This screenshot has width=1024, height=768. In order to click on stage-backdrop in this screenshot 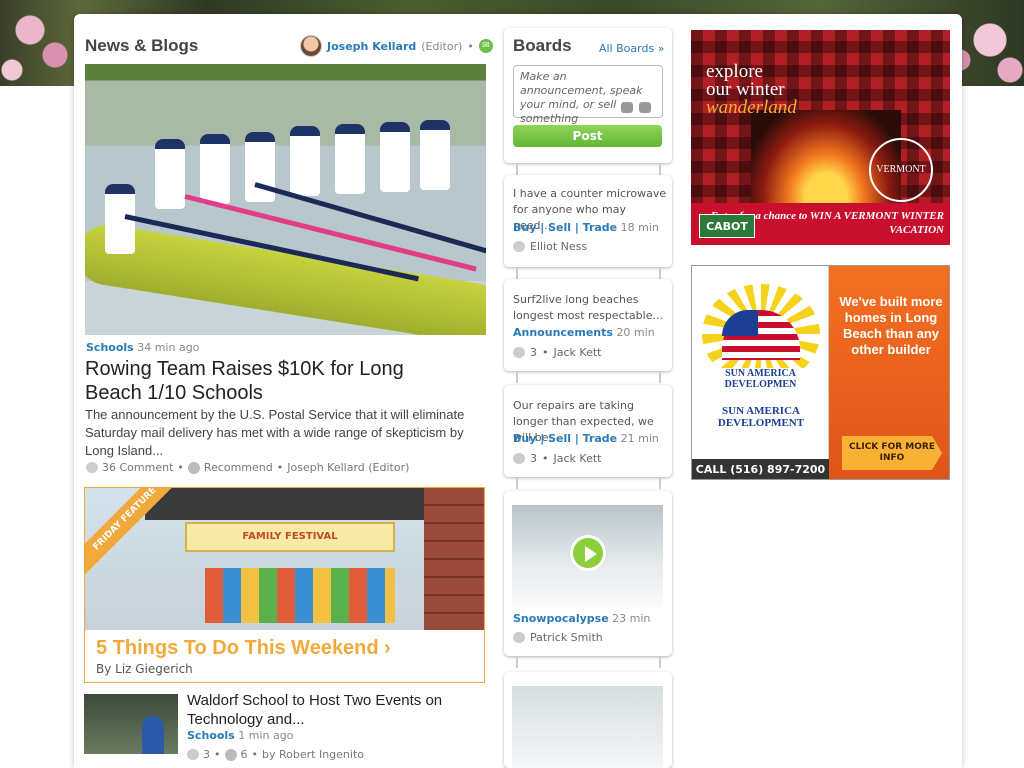, I will do `click(300, 595)`.